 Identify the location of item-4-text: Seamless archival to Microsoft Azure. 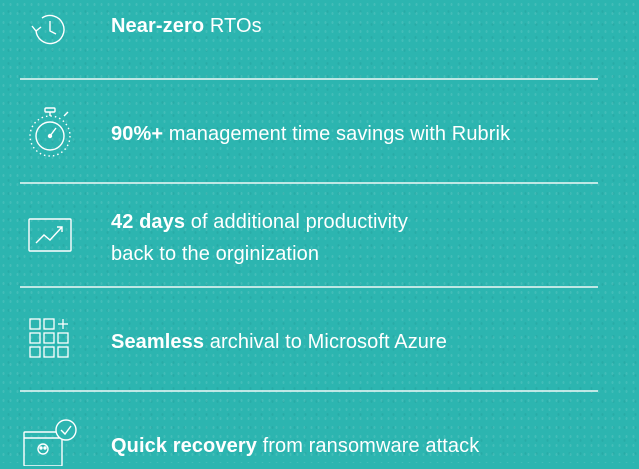
(279, 342).